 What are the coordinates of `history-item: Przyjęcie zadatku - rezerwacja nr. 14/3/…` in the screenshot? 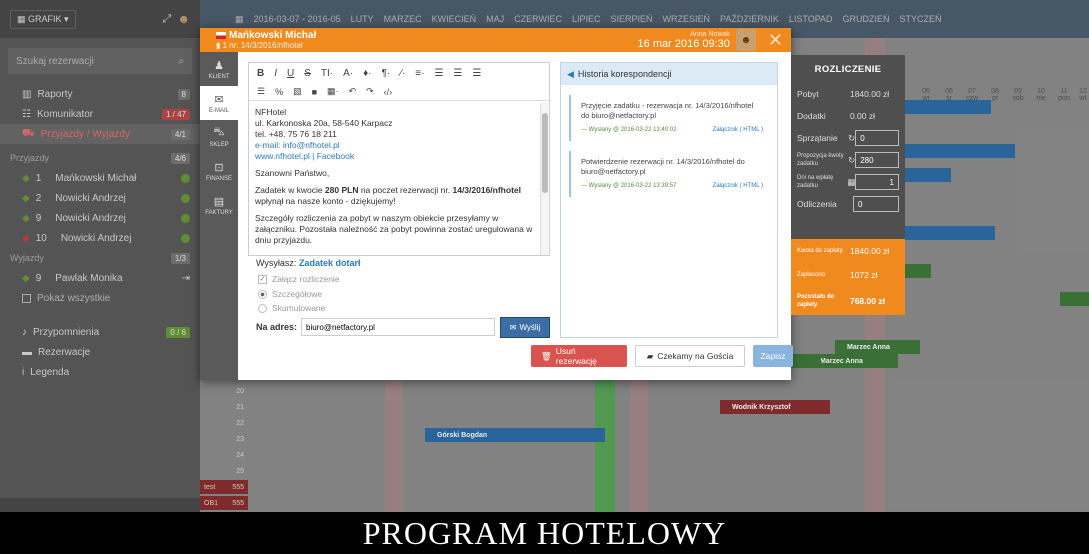 It's located at (669, 118).